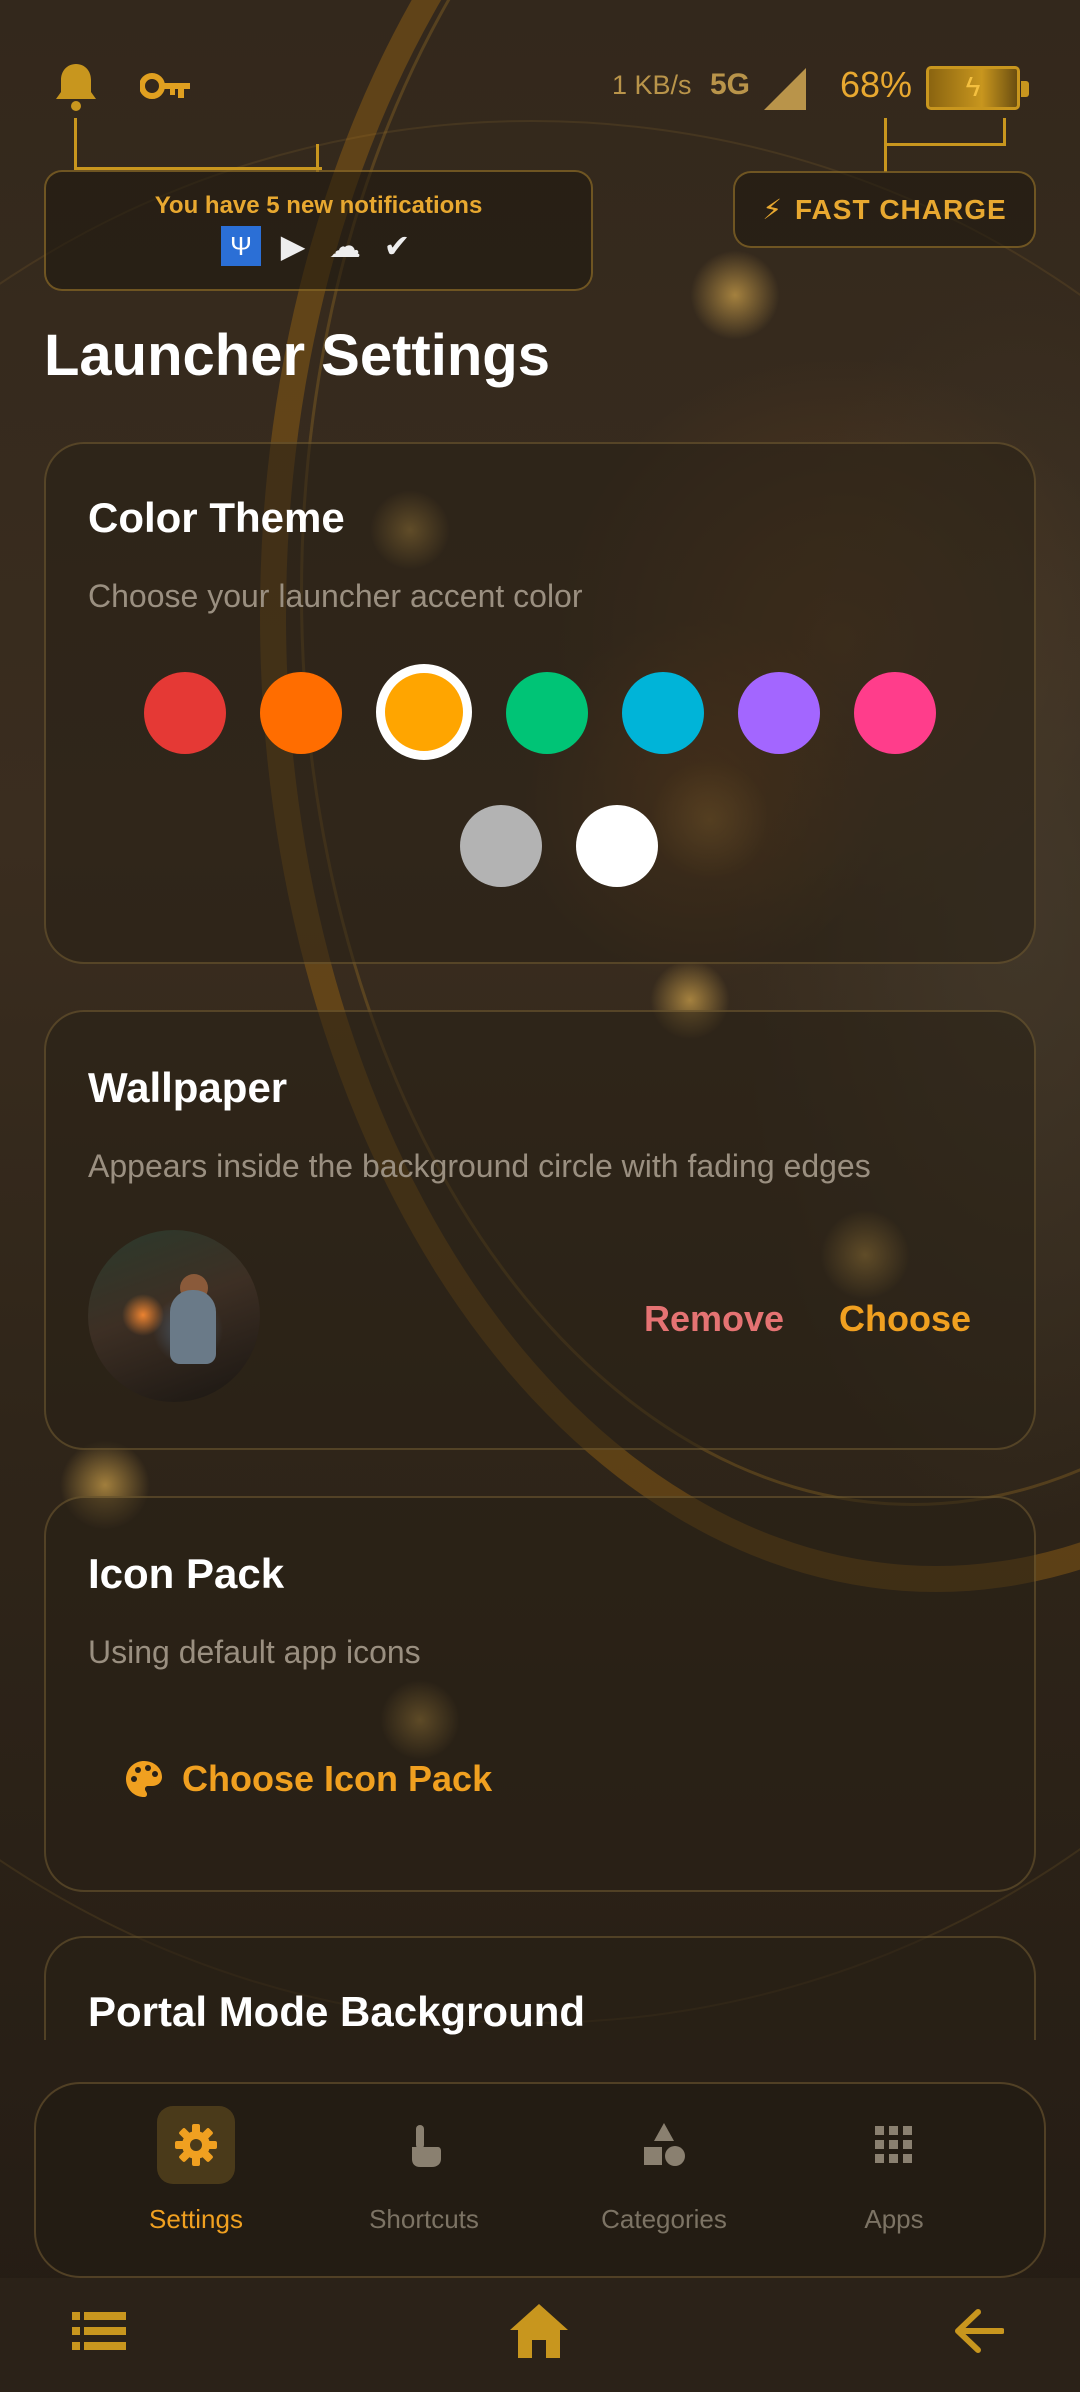 This screenshot has width=1080, height=2392. What do you see at coordinates (424, 712) in the screenshot?
I see `color-swatch-selected` at bounding box center [424, 712].